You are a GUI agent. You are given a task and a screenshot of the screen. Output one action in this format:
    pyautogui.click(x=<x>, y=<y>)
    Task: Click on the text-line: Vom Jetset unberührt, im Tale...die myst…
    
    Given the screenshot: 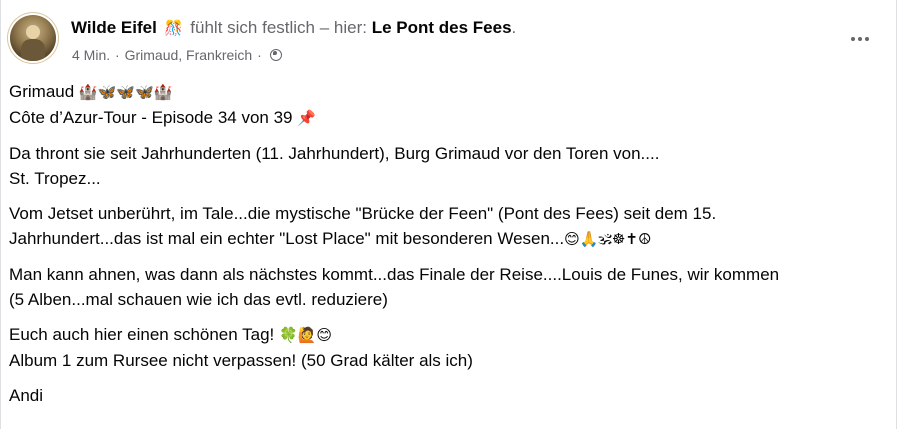 What is the action you would take?
    pyautogui.click(x=363, y=213)
    